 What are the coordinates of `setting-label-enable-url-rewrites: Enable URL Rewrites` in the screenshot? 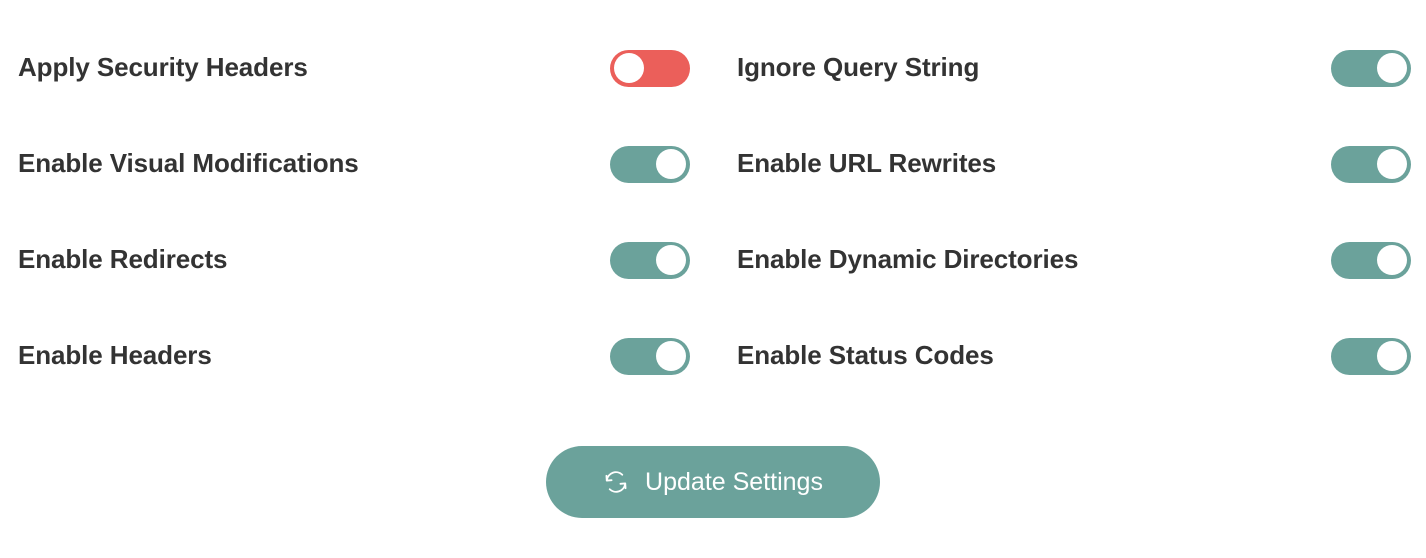 It's located at (867, 163).